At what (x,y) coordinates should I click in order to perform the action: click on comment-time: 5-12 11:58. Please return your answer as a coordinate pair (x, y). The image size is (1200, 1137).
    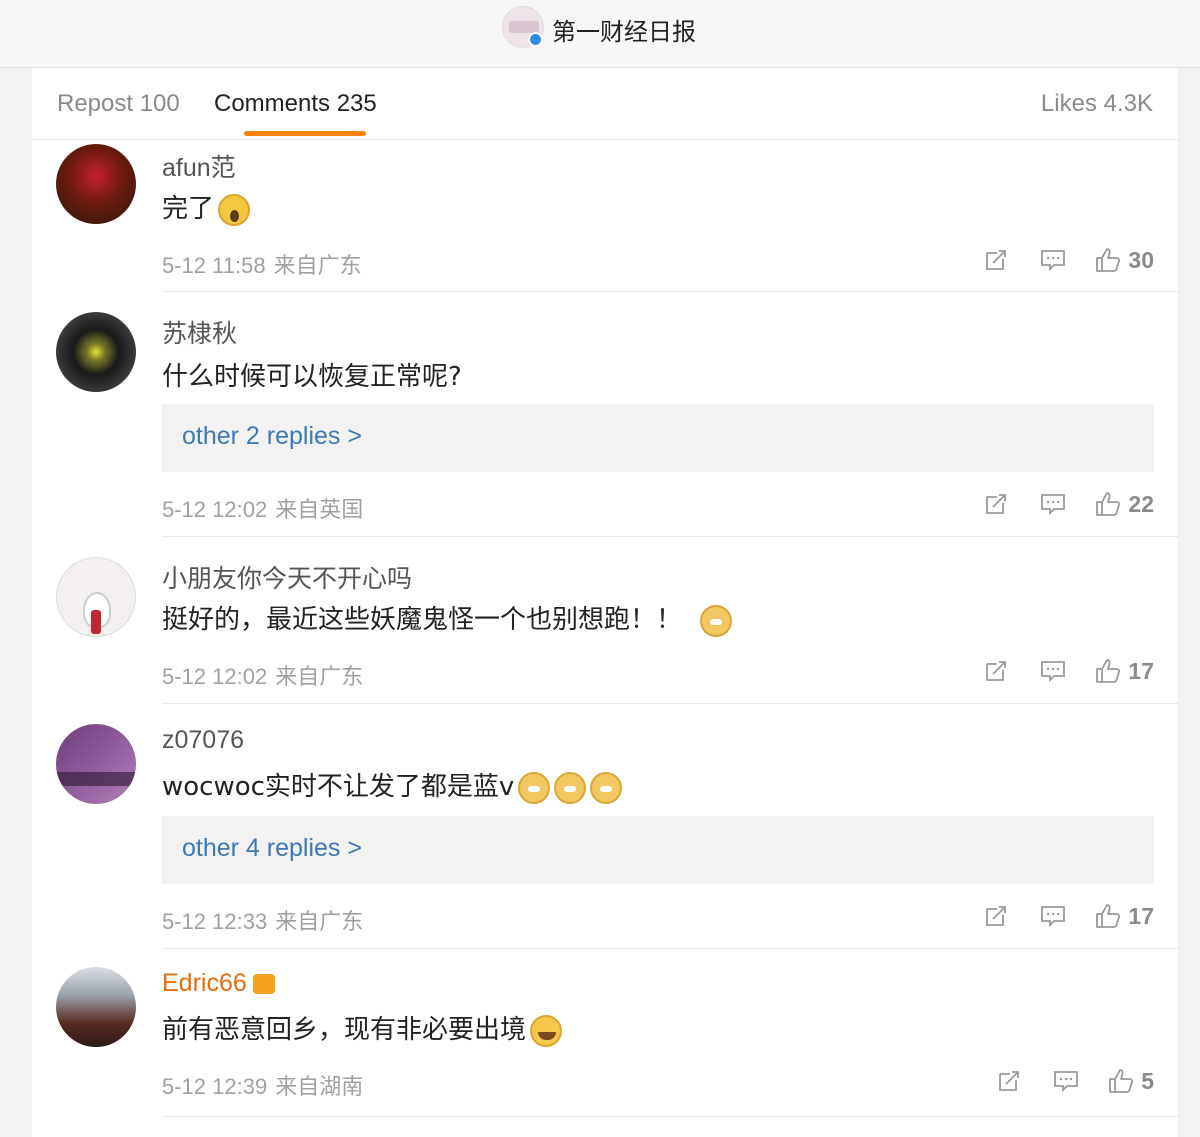
    Looking at the image, I should click on (214, 265).